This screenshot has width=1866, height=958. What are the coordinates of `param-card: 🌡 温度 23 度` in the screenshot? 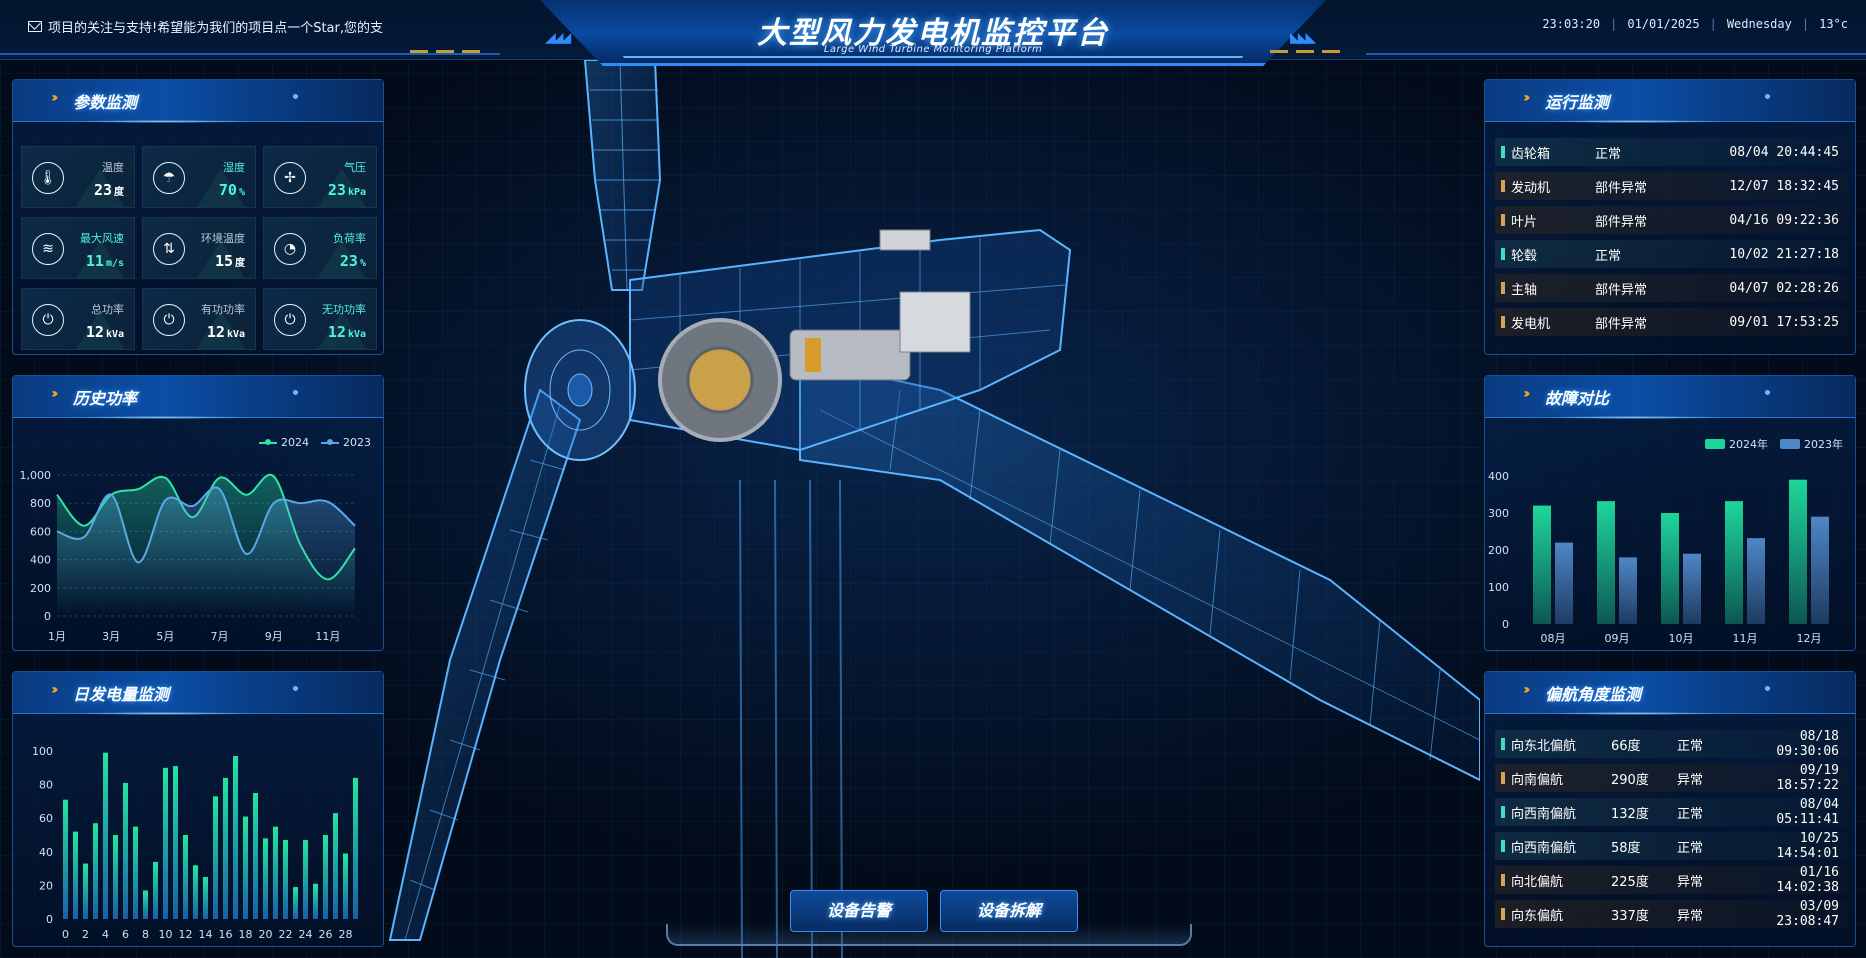 It's located at (78, 177).